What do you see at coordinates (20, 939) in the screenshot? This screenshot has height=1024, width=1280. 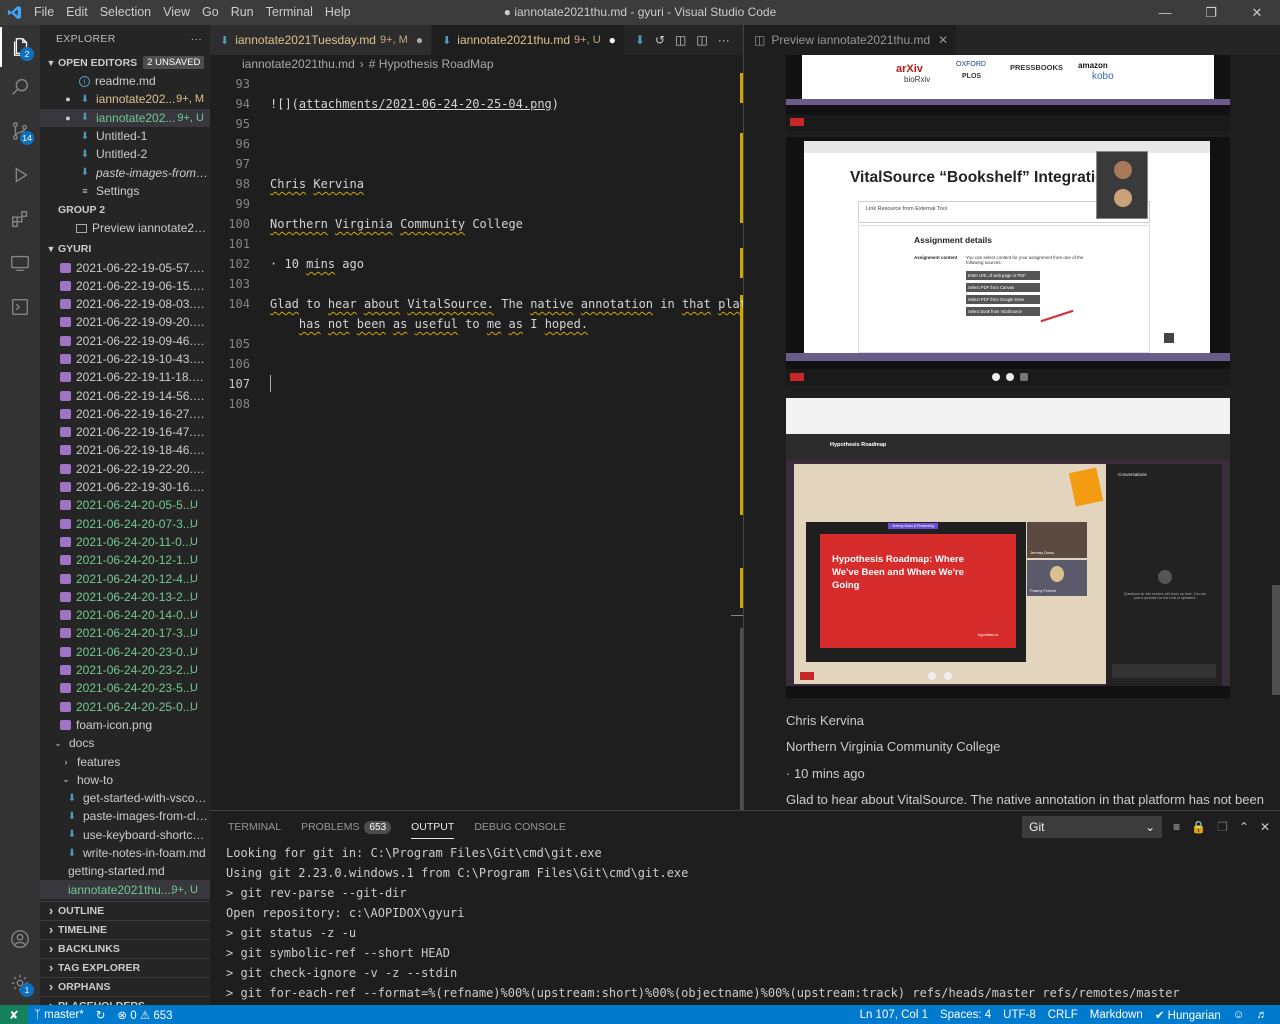 I see `accounts-icon` at bounding box center [20, 939].